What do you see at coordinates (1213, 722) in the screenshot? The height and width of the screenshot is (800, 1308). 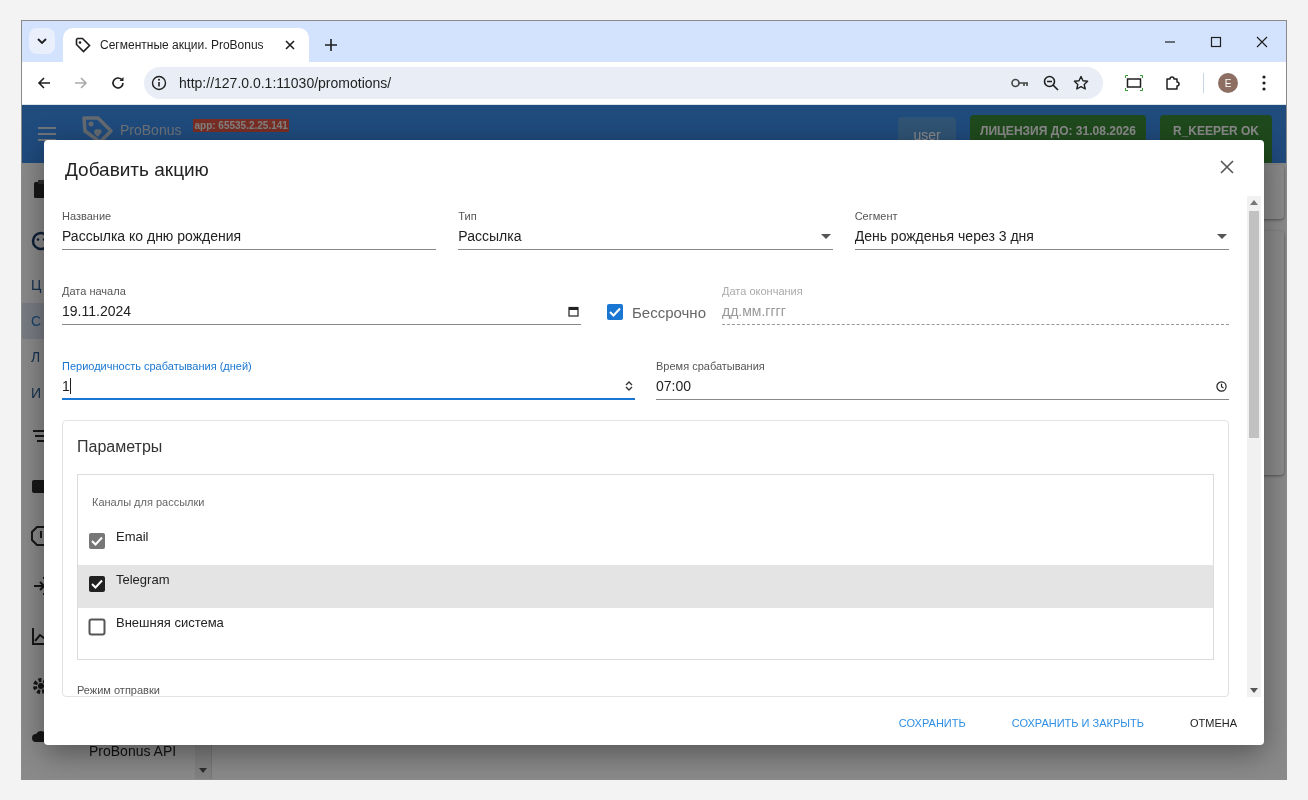 I see `cancel-button: ОТМЕНА` at bounding box center [1213, 722].